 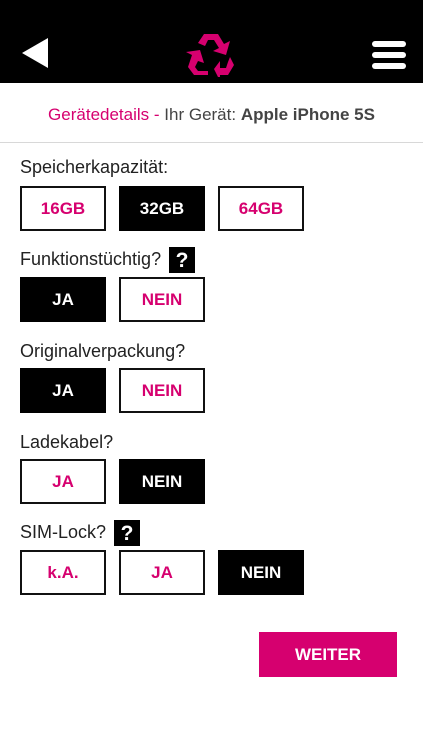 I want to click on storage-option-16gb: 16GB, so click(x=63, y=208).